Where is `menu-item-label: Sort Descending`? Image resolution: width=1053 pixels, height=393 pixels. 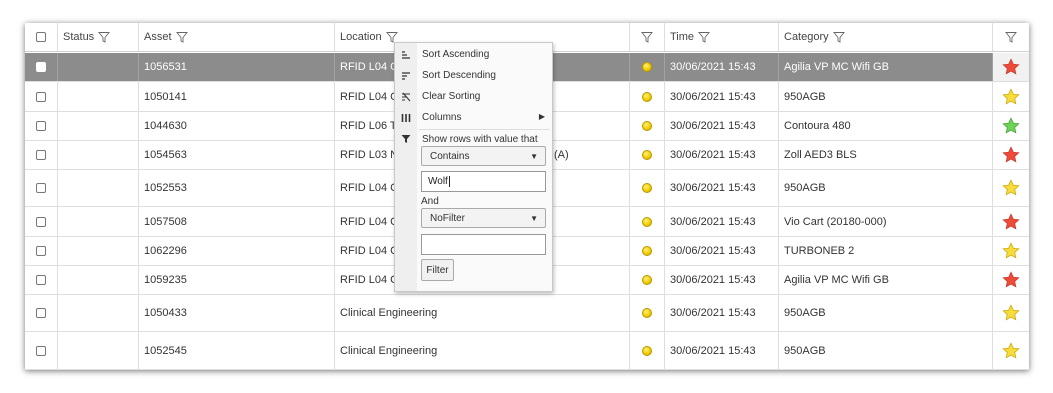
menu-item-label: Sort Descending is located at coordinates (459, 75).